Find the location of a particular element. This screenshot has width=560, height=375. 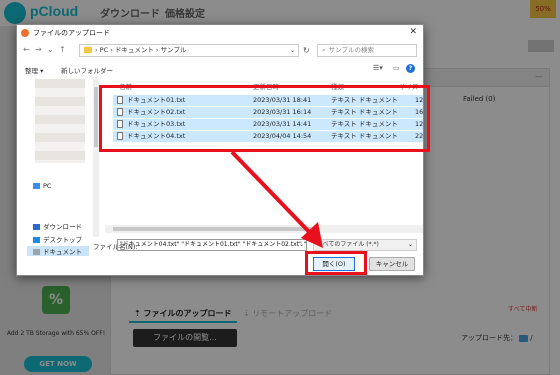

annotation-arrow is located at coordinates (276, 199).